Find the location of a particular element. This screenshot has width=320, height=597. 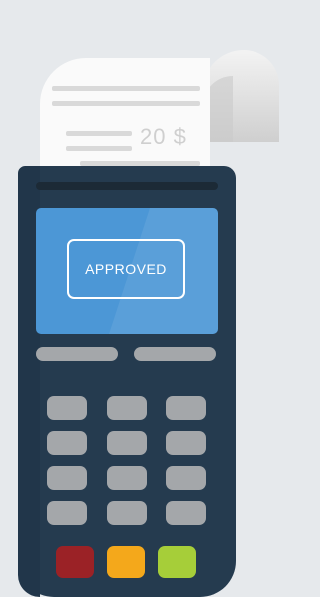

function-key-right is located at coordinates (175, 354).